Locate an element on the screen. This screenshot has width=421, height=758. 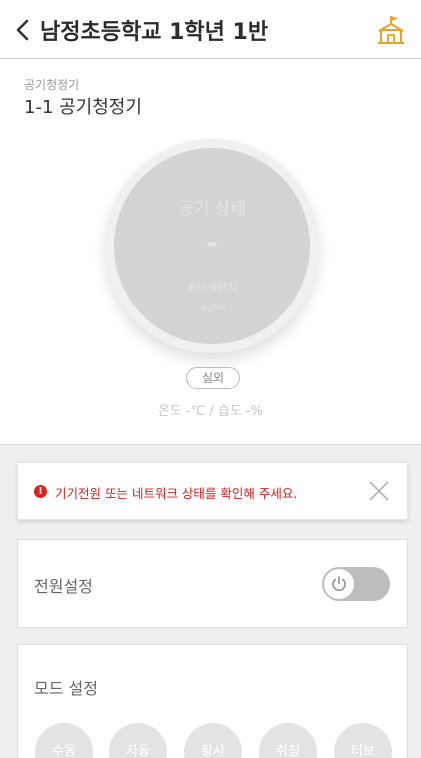
mode-setting-label: 모드 설정 is located at coordinates (66, 688).